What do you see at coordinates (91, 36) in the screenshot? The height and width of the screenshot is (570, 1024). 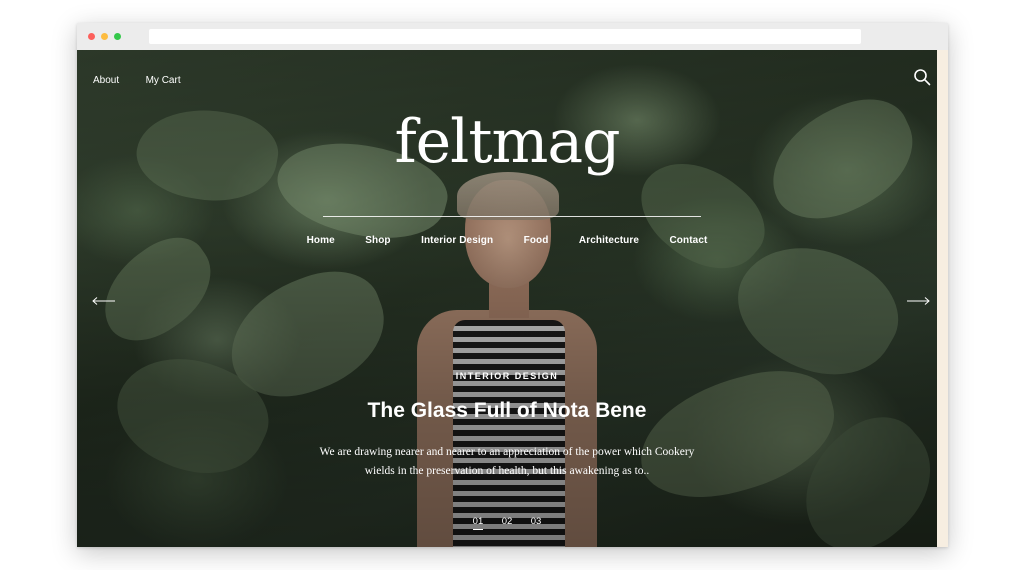 I see `close-window-button` at bounding box center [91, 36].